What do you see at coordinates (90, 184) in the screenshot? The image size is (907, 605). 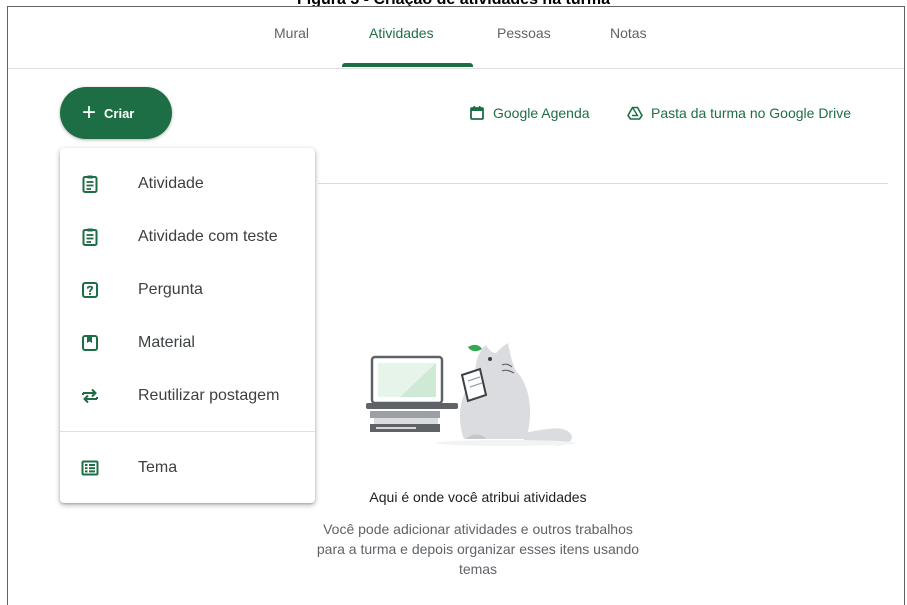 I see `assignment-icon` at bounding box center [90, 184].